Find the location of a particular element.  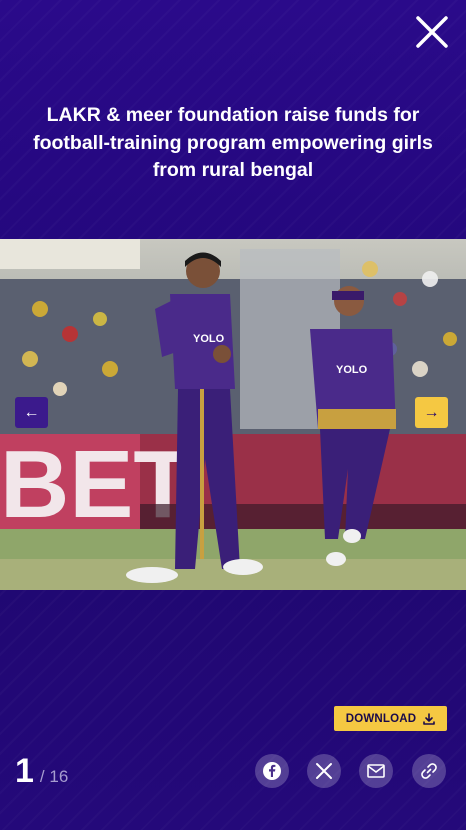

share-x-button is located at coordinates (324, 771).